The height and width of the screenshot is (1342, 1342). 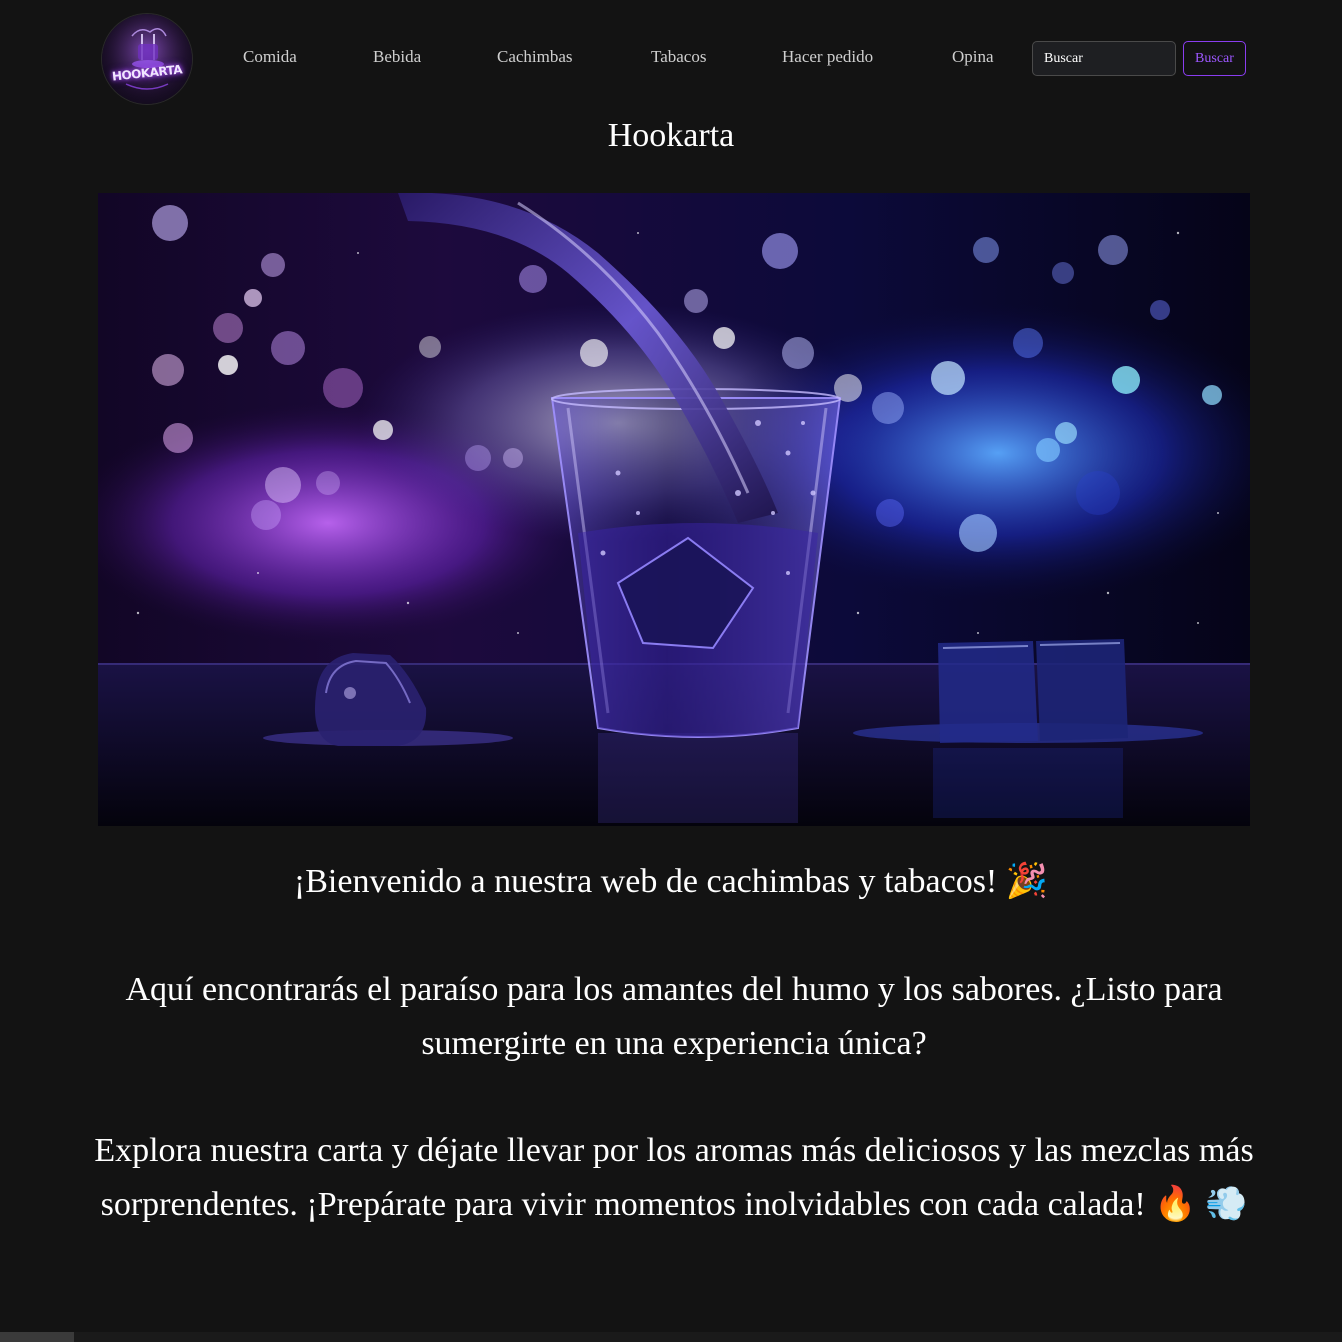 What do you see at coordinates (37, 1337) in the screenshot?
I see `taskbar-start` at bounding box center [37, 1337].